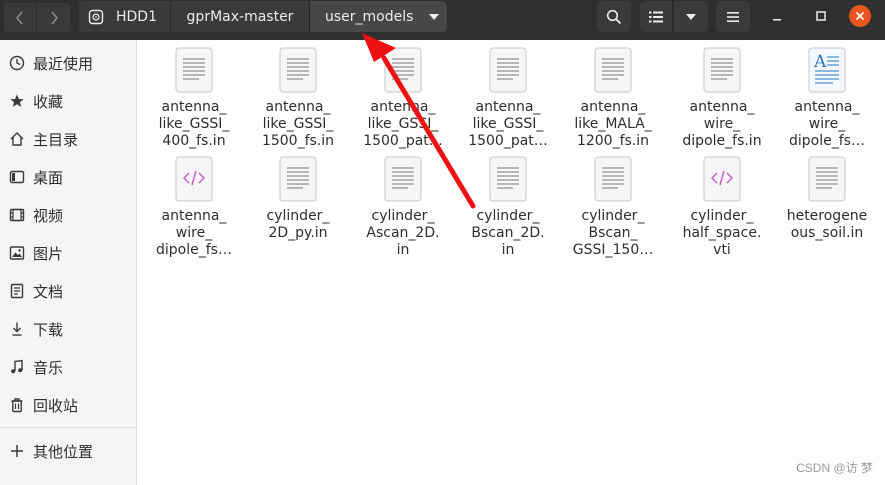  I want to click on sidebar-item-home: 主目录, so click(68, 139).